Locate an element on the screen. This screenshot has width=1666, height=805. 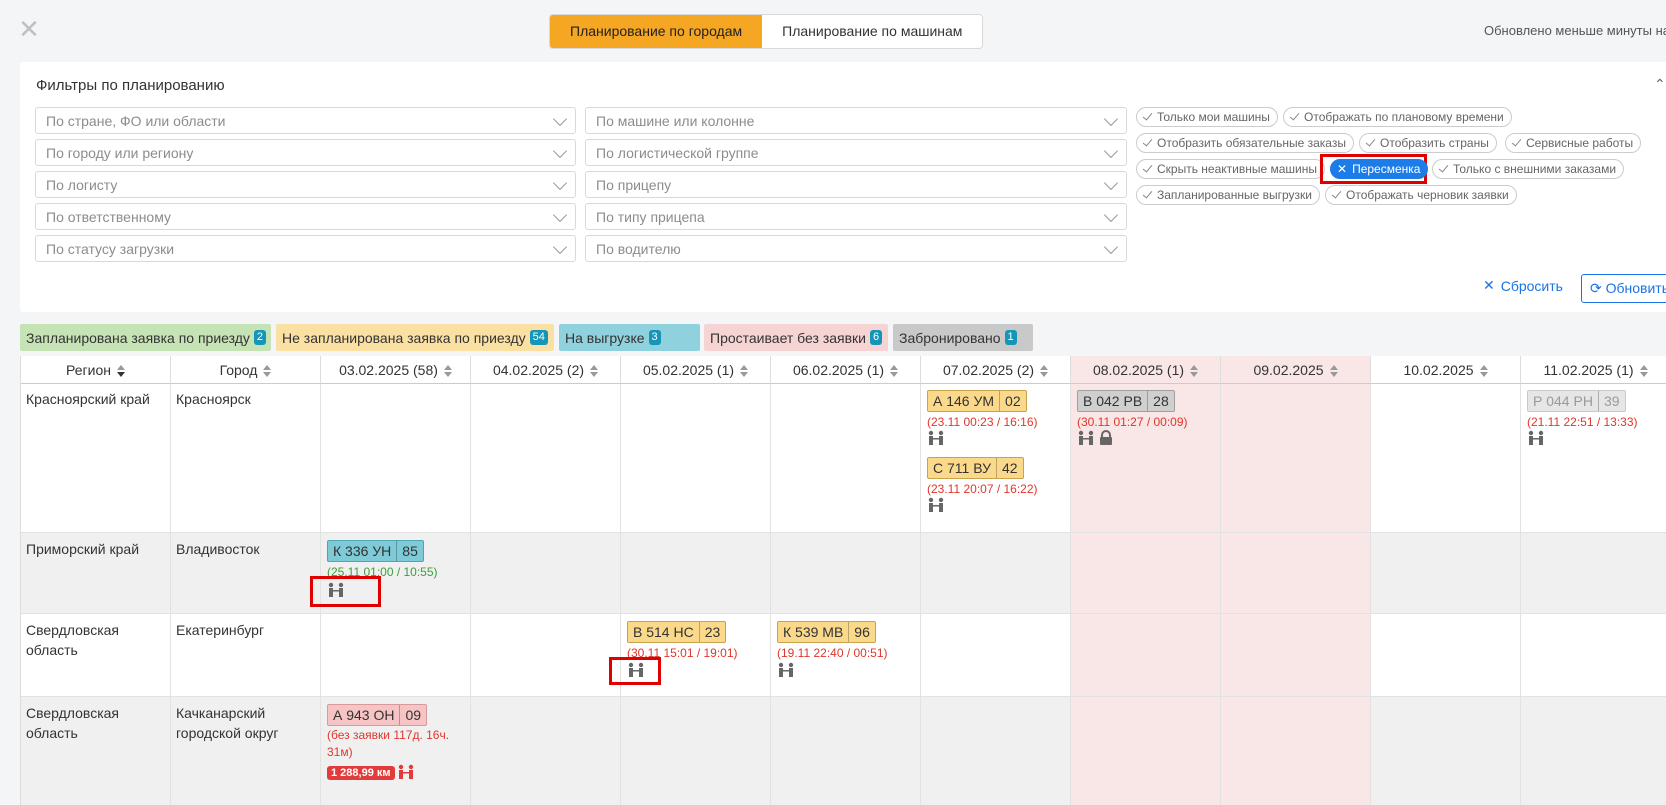
filter-logist-select: По логисту is located at coordinates (305, 184).